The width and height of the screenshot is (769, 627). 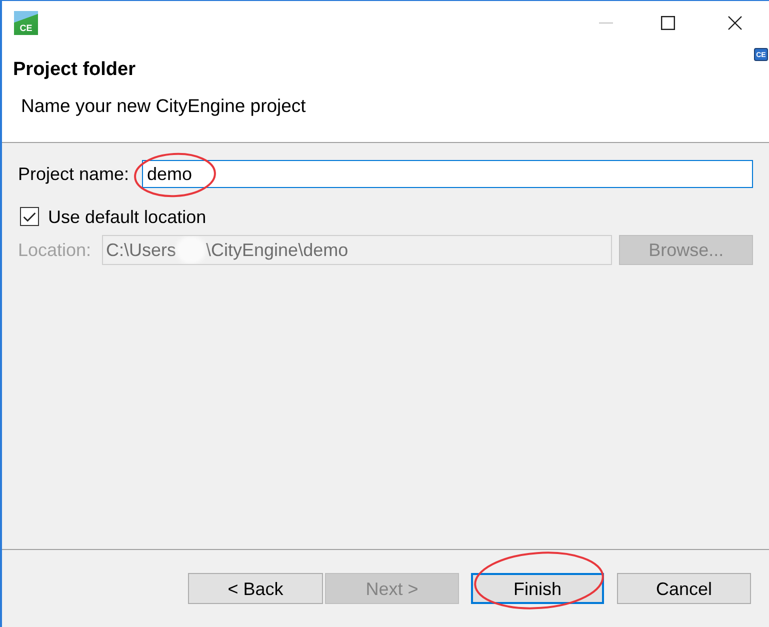 I want to click on checkbox, so click(x=29, y=216).